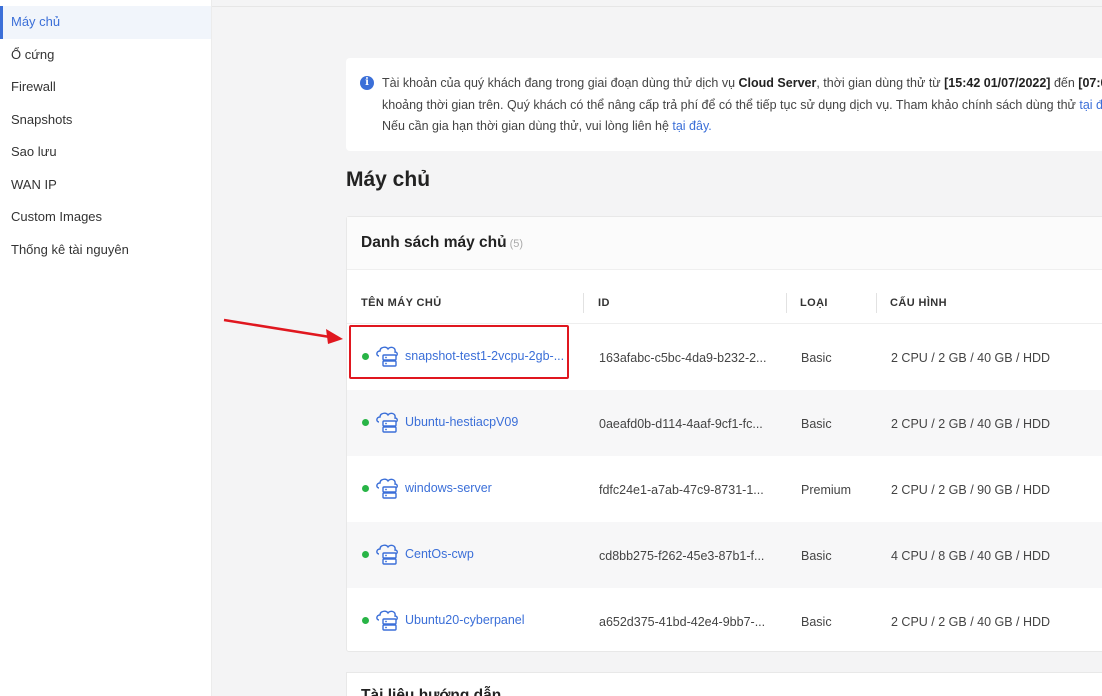 Image resolution: width=1102 pixels, height=696 pixels. Describe the element at coordinates (105, 22) in the screenshot. I see `sidebar-item-servers: Máy chủ` at that location.